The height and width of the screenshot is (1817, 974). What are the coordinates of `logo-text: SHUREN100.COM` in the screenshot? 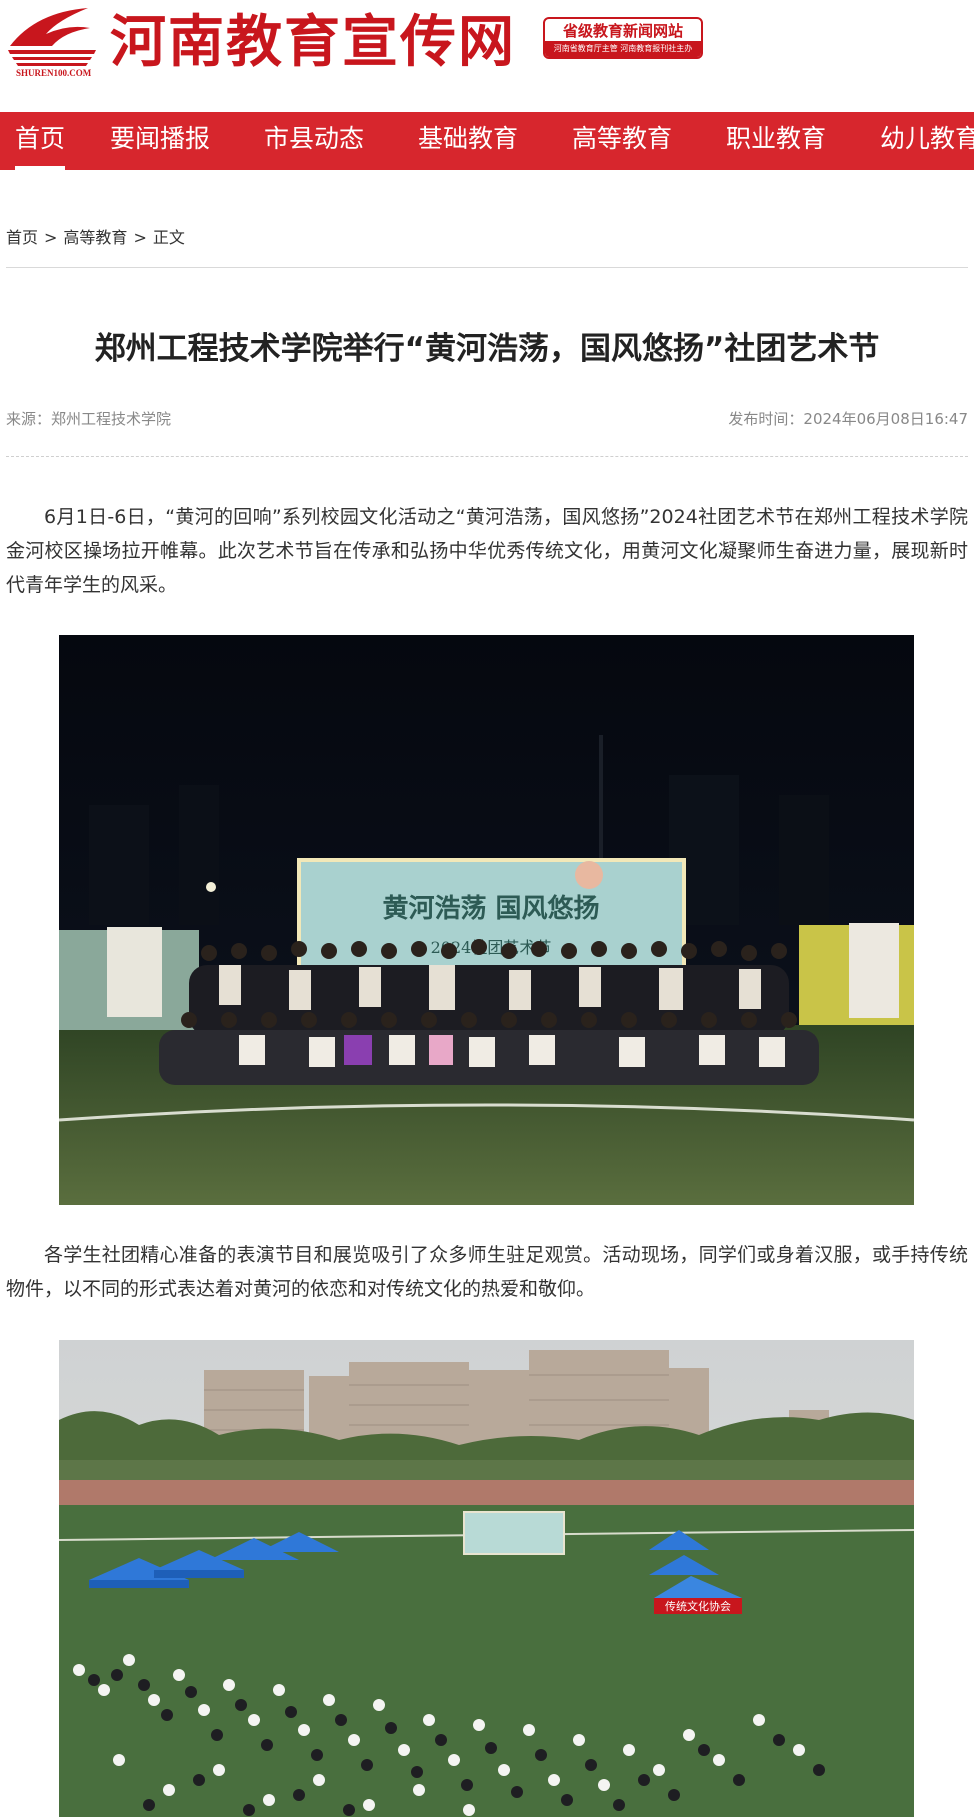 It's located at (54, 73).